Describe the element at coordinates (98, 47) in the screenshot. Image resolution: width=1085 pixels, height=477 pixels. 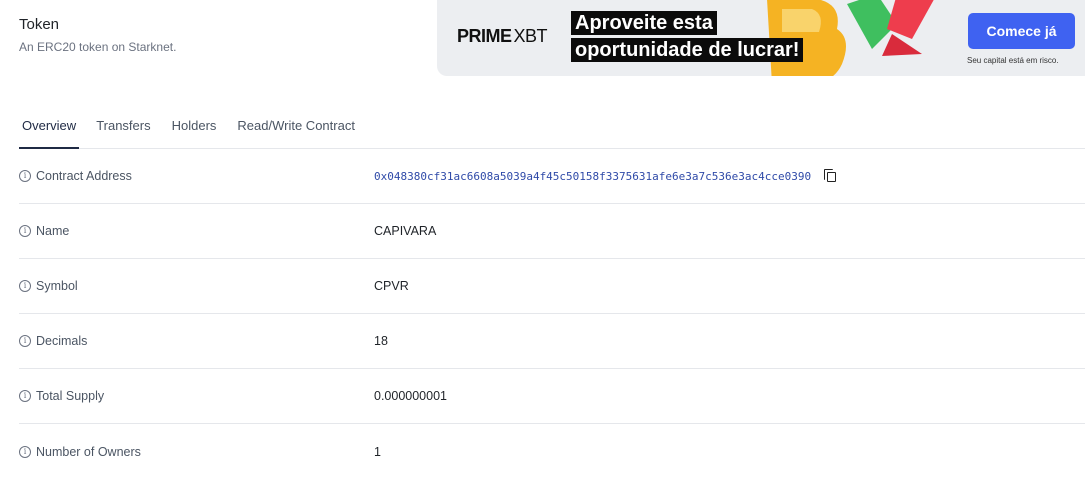
I see `page-subtitle: An ERC20 token on Starknet.` at that location.